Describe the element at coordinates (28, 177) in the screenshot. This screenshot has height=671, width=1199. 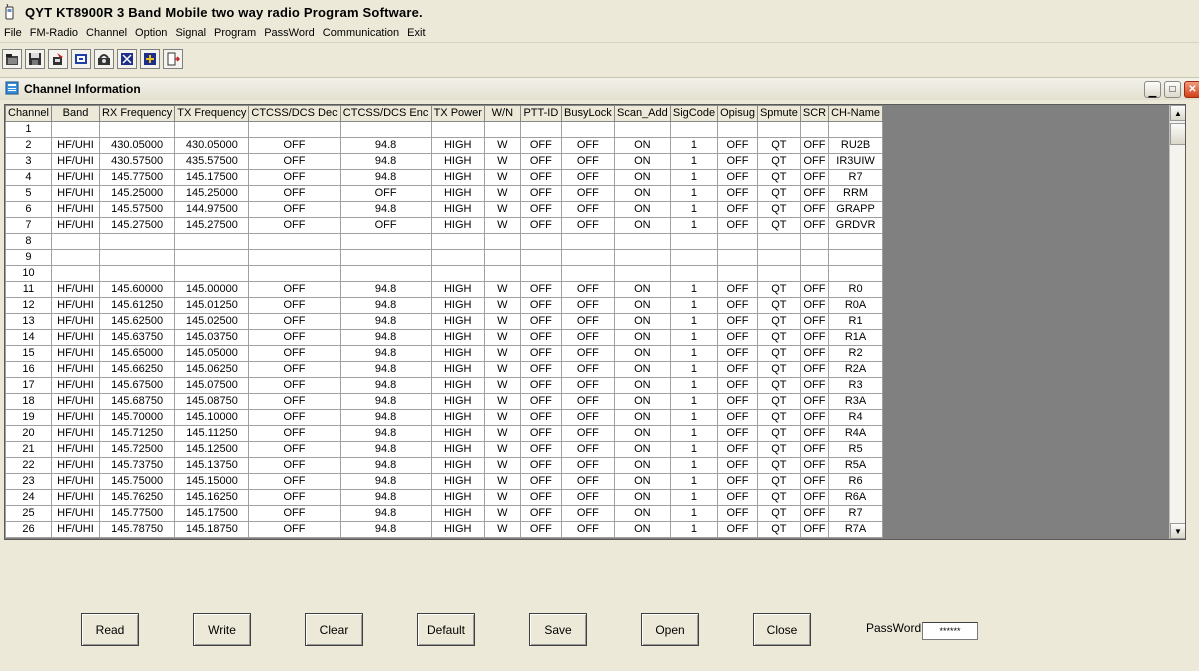
I see `table-cell: 4` at that location.